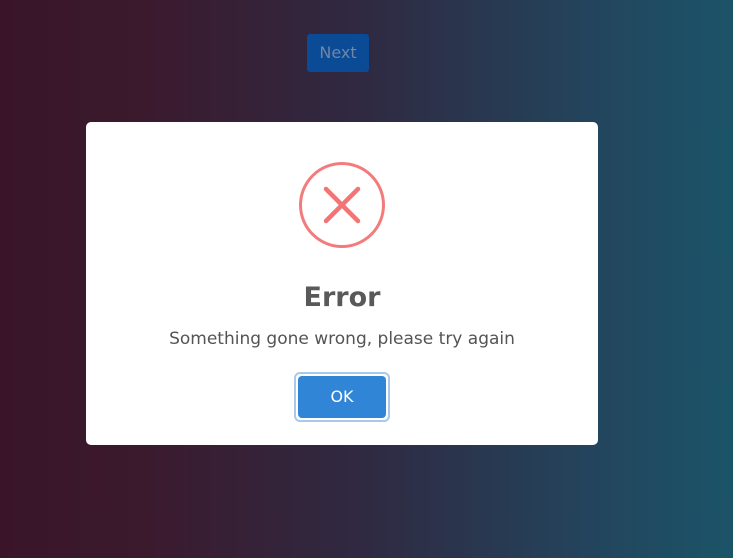  Describe the element at coordinates (342, 205) in the screenshot. I see `error-x-circle-icon` at that location.